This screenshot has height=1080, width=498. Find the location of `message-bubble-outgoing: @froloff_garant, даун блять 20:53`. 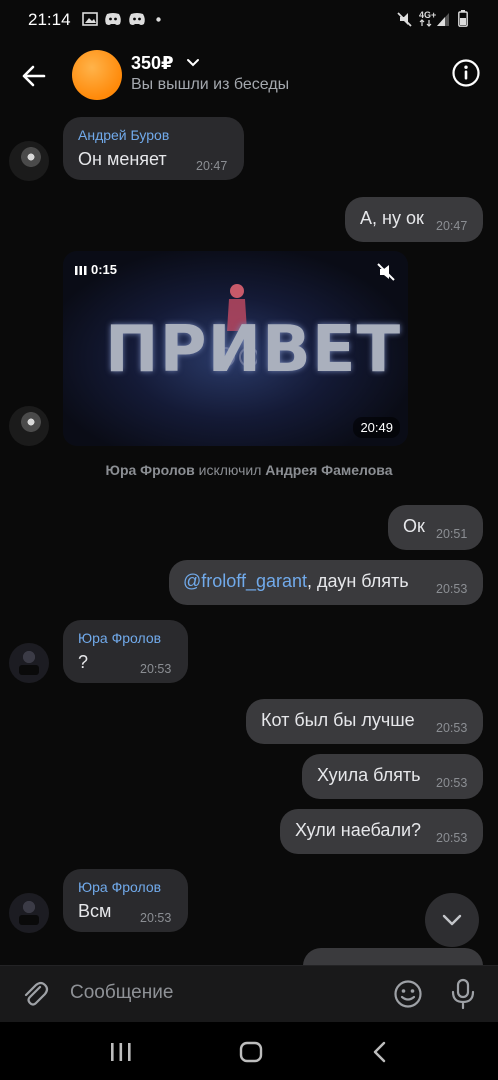

message-bubble-outgoing: @froloff_garant, даун блять 20:53 is located at coordinates (326, 582).